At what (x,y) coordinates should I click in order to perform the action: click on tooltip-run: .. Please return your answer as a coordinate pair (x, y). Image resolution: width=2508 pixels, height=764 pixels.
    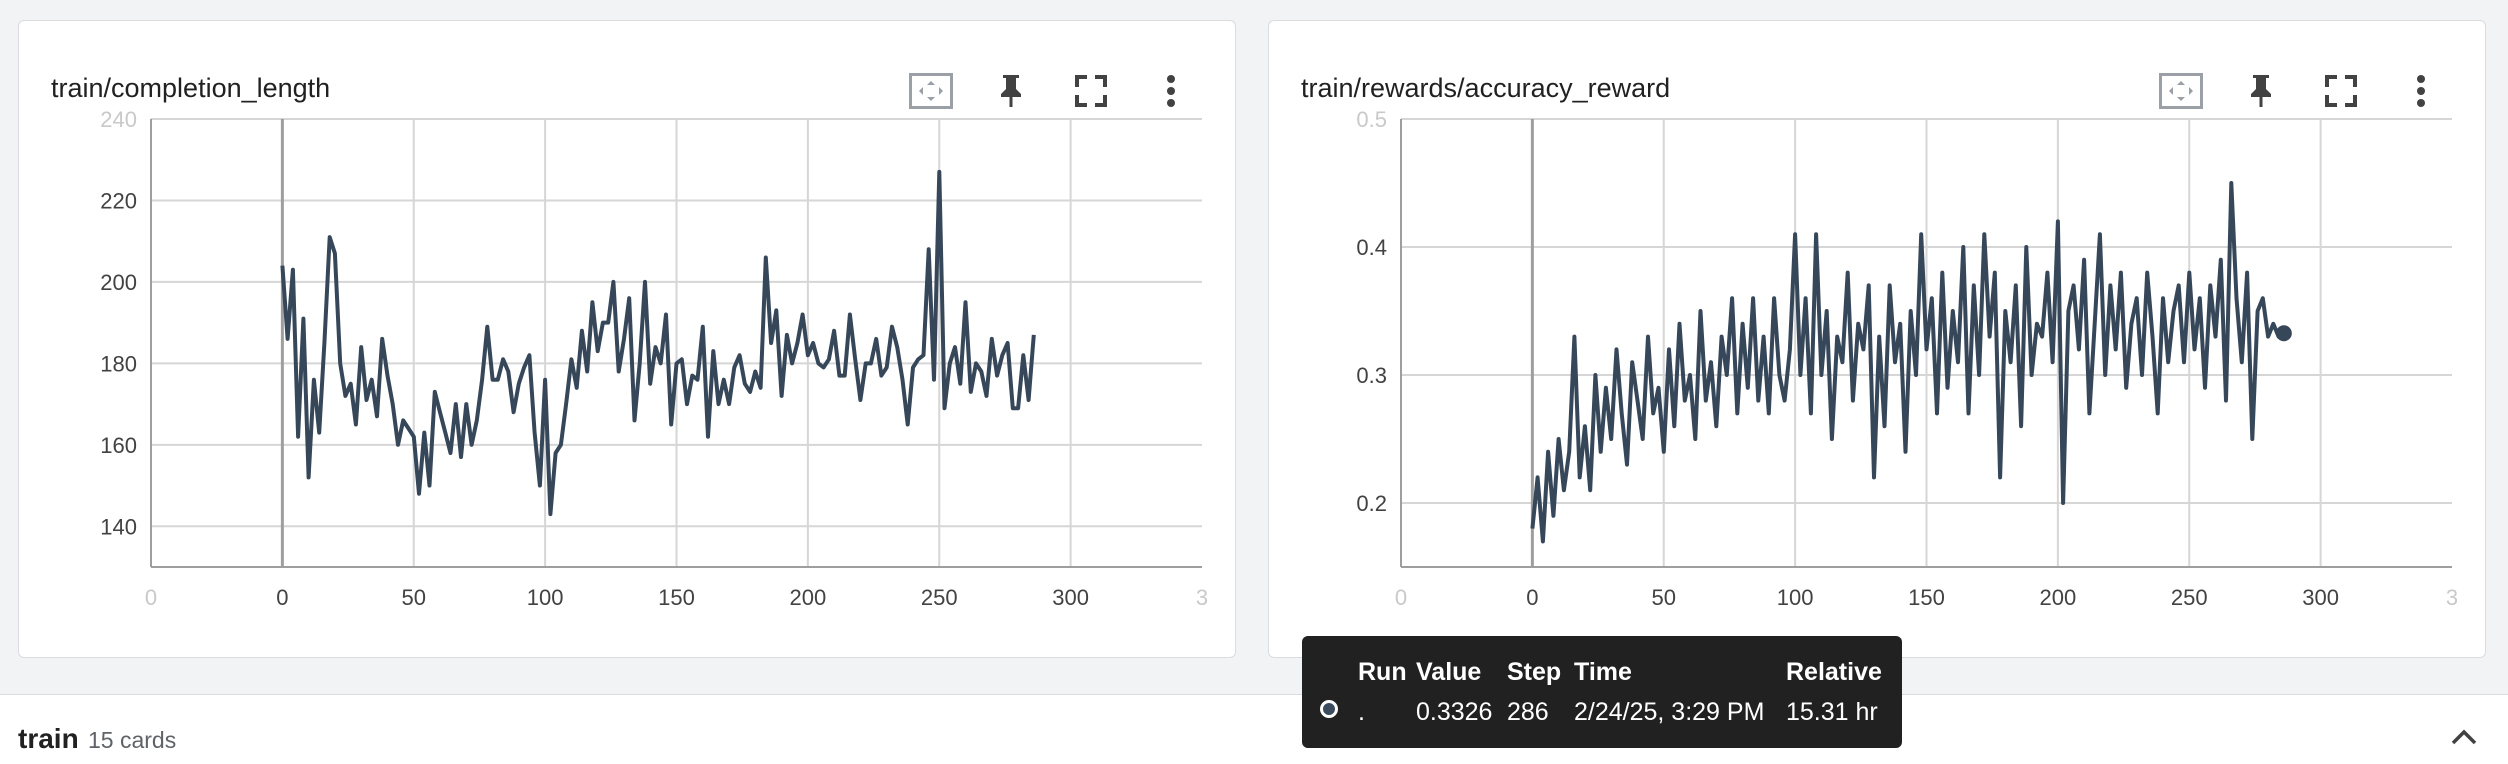
    Looking at the image, I should click on (1361, 712).